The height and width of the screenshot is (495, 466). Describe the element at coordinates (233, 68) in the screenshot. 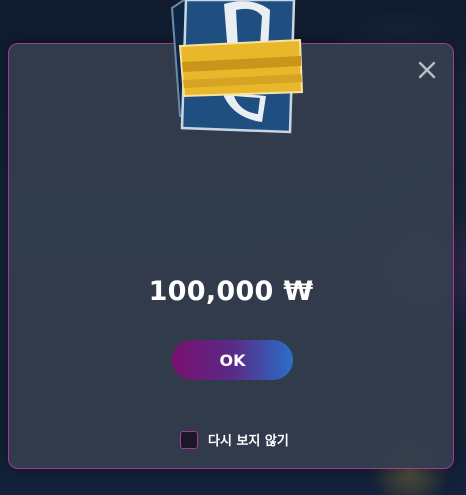

I see `ticket-icon` at that location.